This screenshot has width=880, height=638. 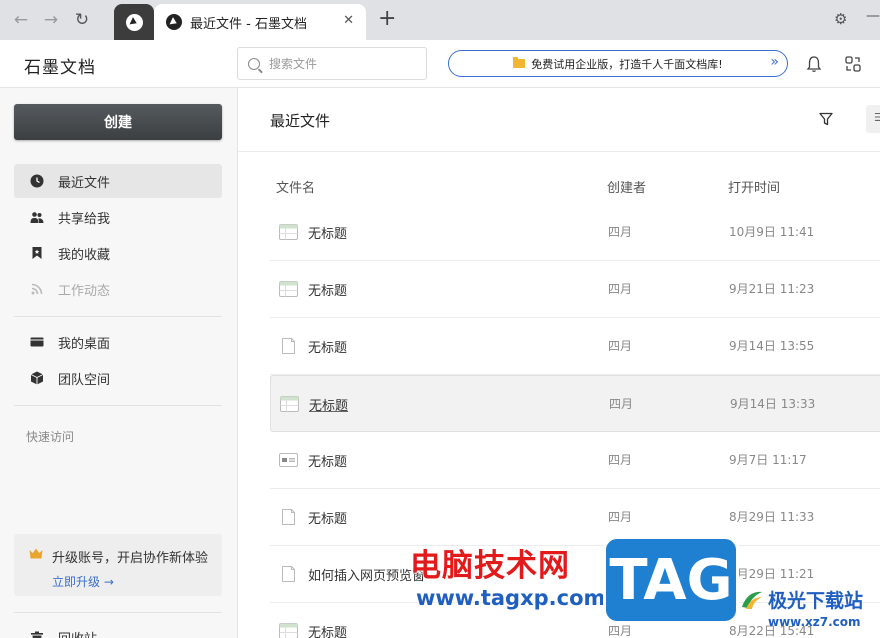 I want to click on file-open-time: 9月14日 13:33, so click(x=773, y=404).